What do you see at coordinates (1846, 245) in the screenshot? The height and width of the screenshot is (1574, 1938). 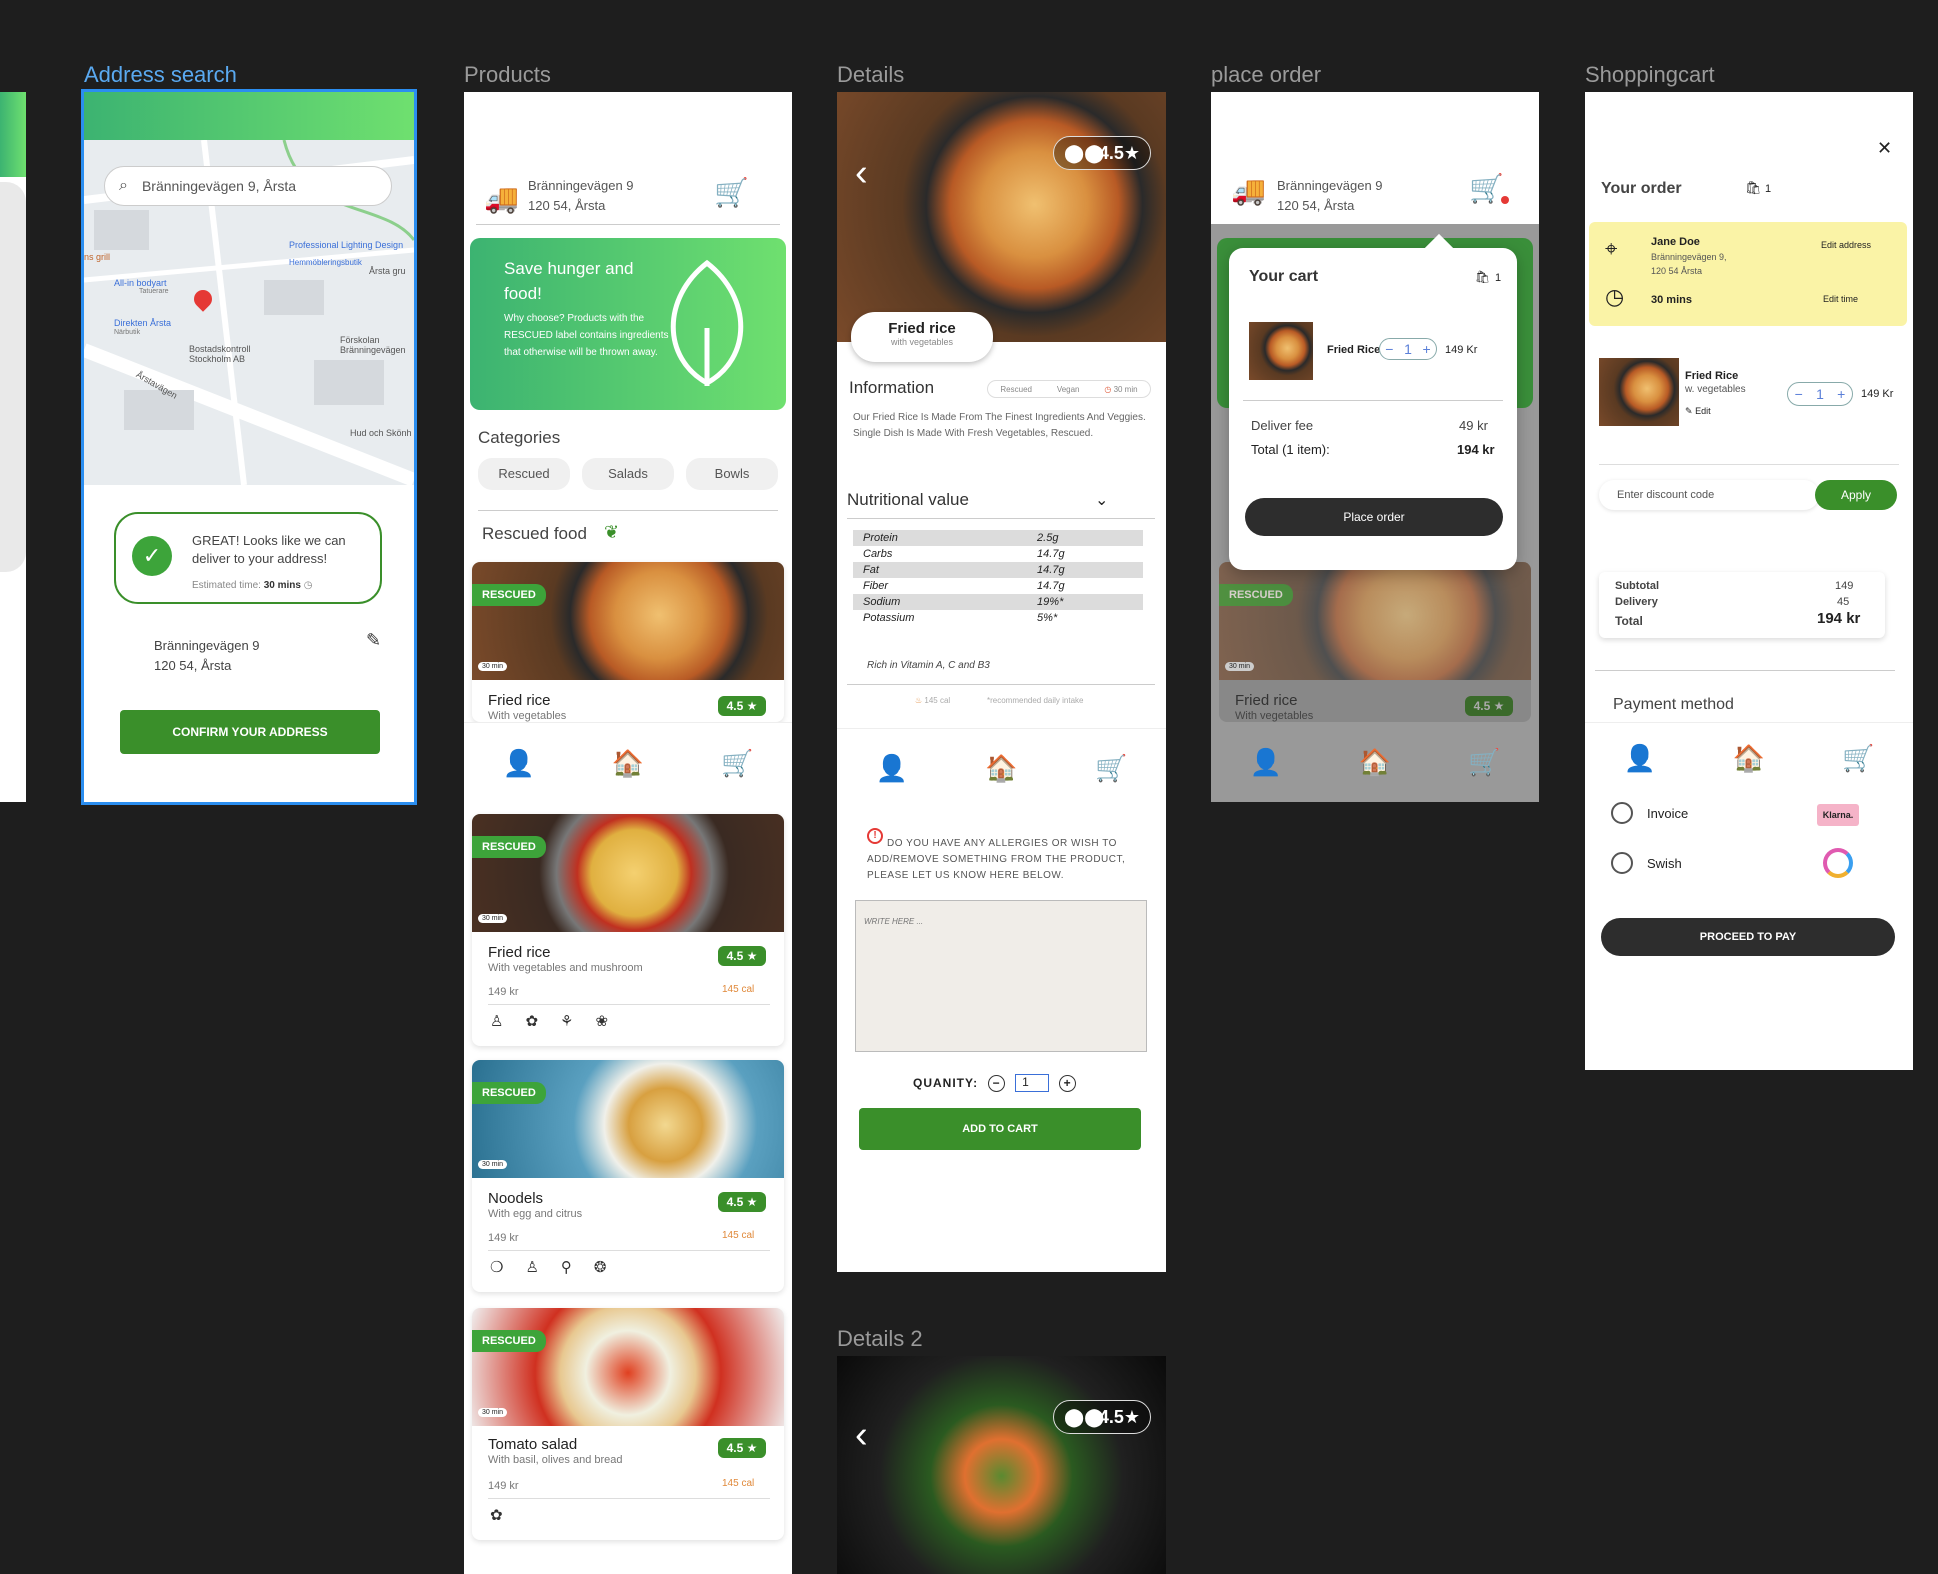 I see `edit-address-link: Edit address` at bounding box center [1846, 245].